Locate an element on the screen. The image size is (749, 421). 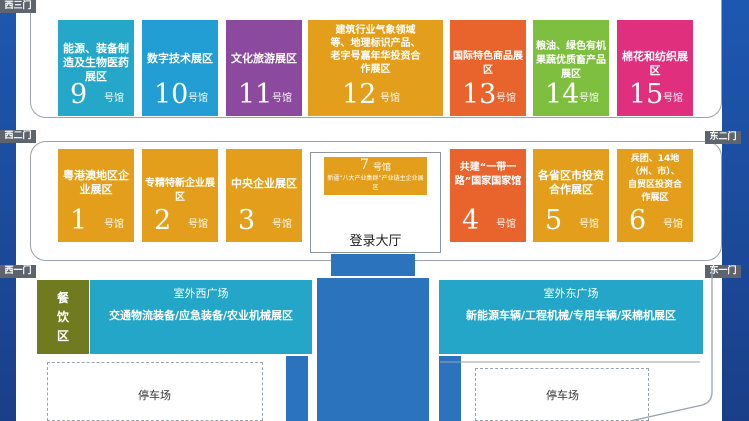
hall-9: 能源、装备制造及生物医药展区 9 号馆 is located at coordinates (96, 68).